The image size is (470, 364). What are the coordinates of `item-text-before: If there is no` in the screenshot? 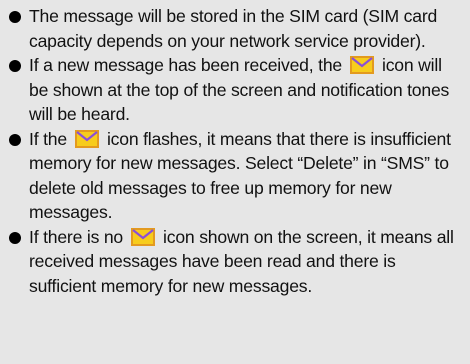 It's located at (76, 236).